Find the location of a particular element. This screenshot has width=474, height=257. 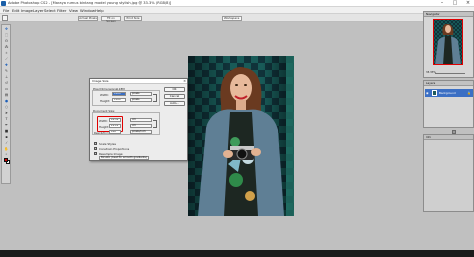

portrait-photo is located at coordinates (246, 136).